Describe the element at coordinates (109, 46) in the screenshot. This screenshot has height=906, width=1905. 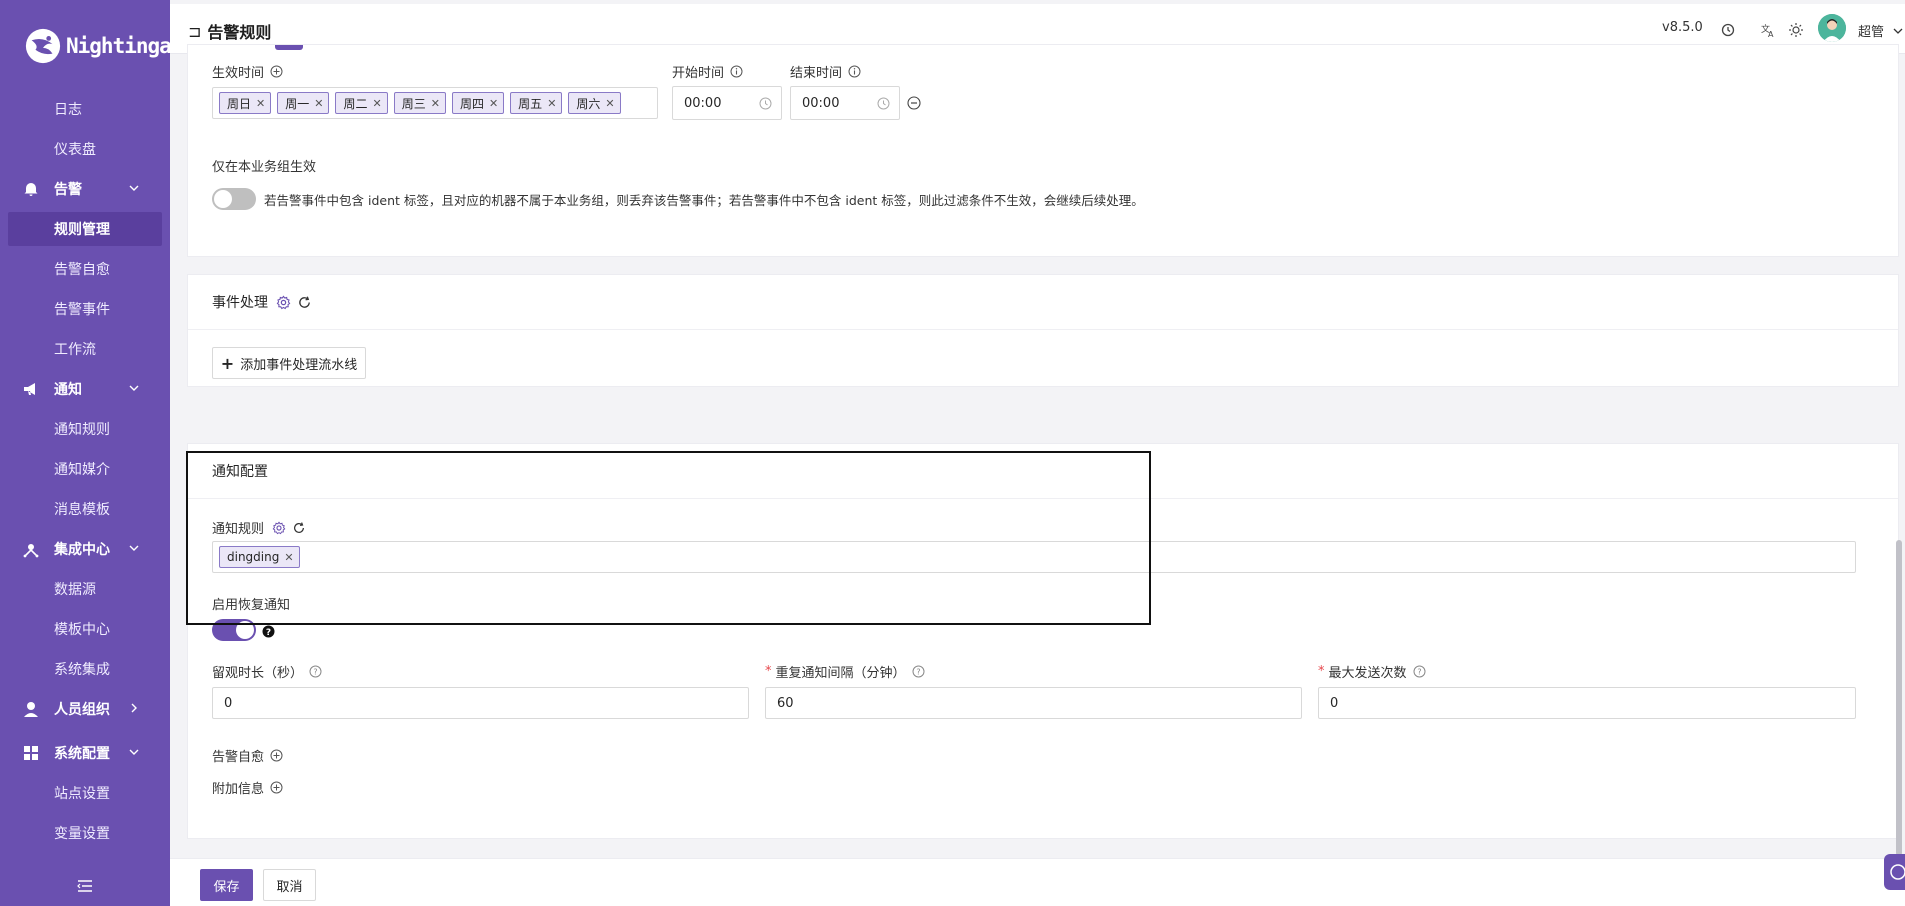
I see `logo: Nightingale` at that location.